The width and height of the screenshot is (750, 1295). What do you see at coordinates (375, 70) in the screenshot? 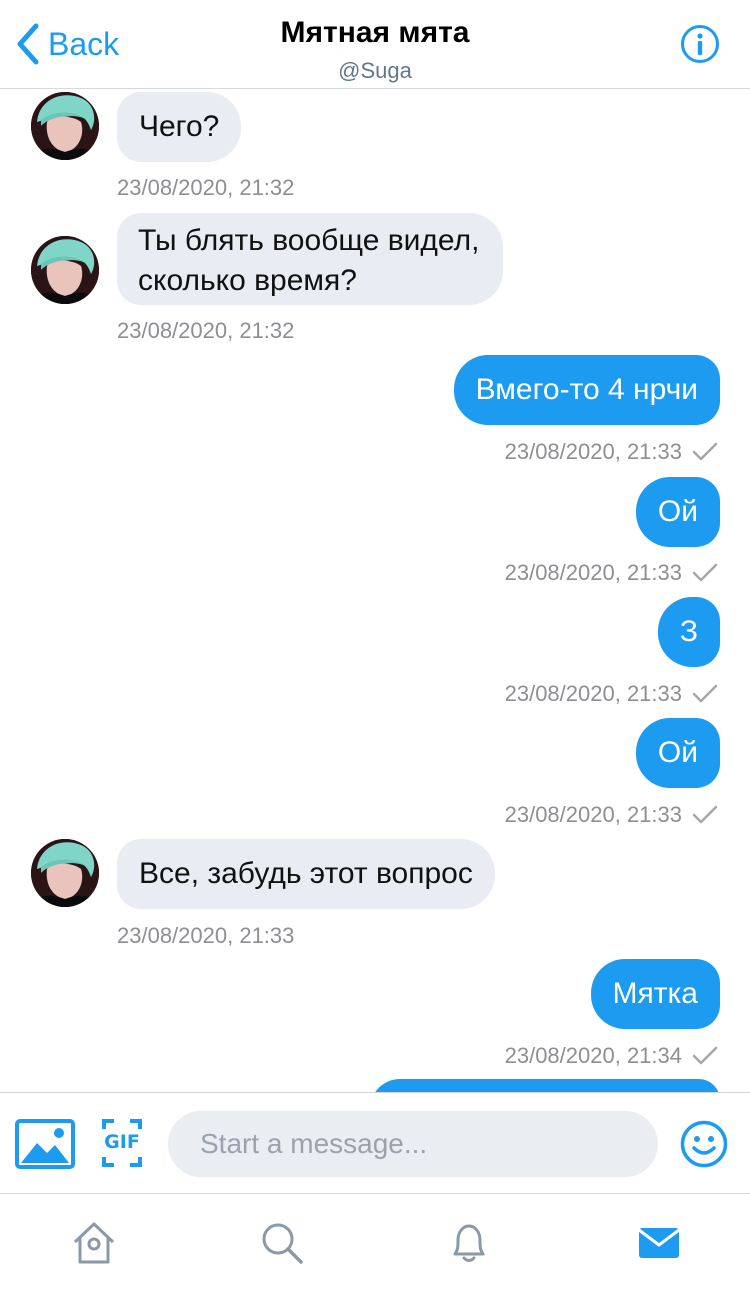
I see `conversation-handle: @Suga` at bounding box center [375, 70].